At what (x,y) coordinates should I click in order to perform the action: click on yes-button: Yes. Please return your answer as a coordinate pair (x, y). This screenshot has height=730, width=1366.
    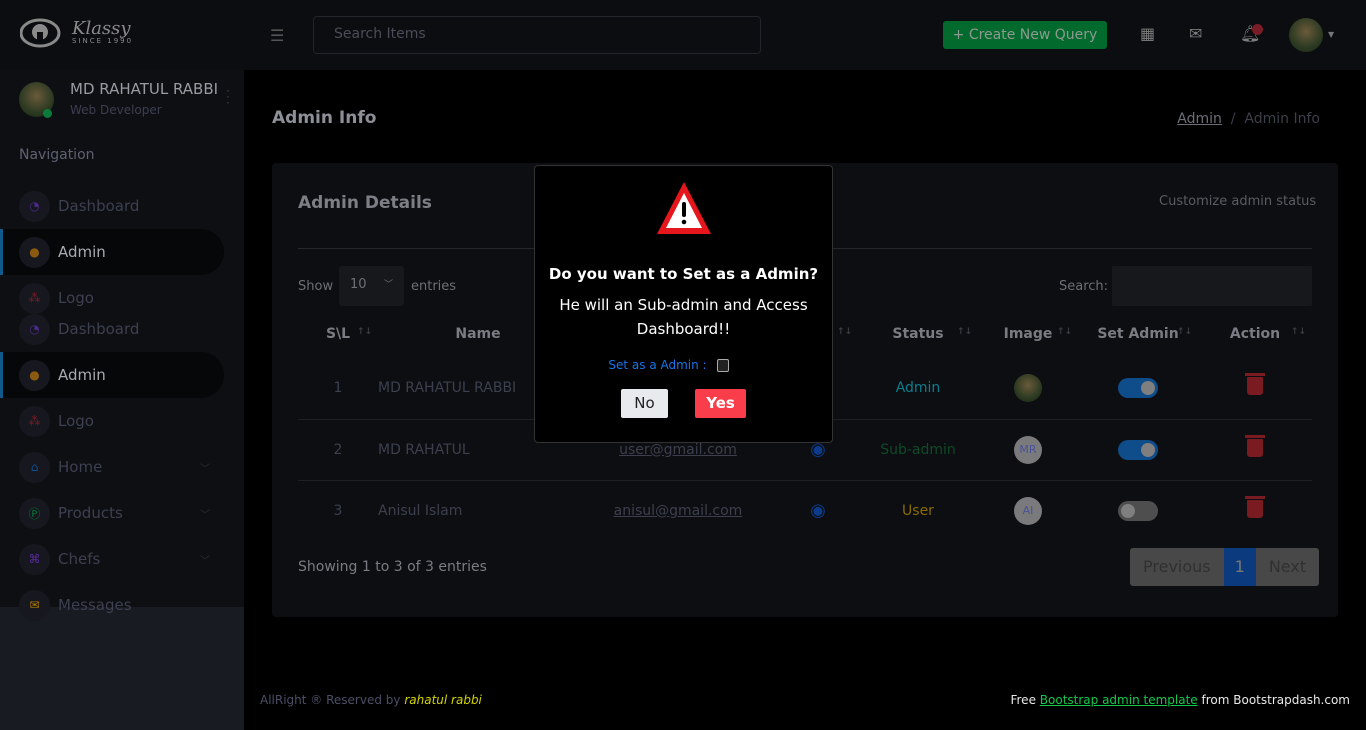
    Looking at the image, I should click on (720, 403).